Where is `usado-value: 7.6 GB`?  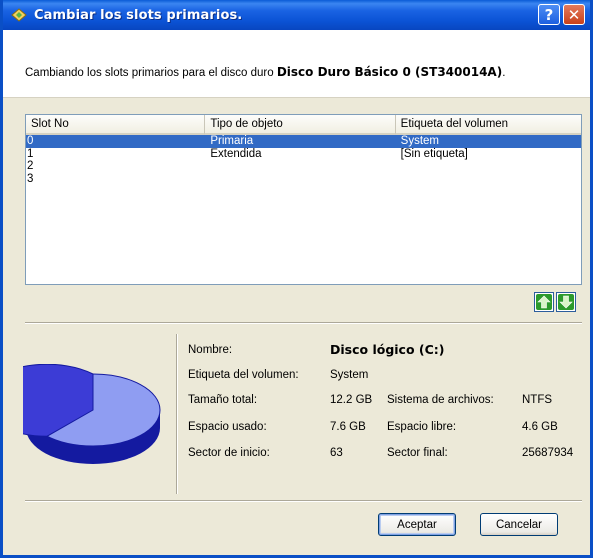
usado-value: 7.6 GB is located at coordinates (348, 427).